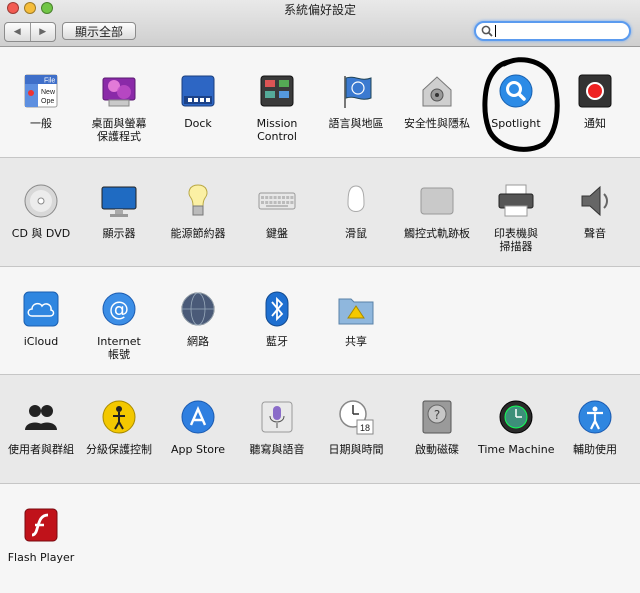 This screenshot has width=640, height=593. What do you see at coordinates (437, 91) in the screenshot?
I see `security-privacy-icon` at bounding box center [437, 91].